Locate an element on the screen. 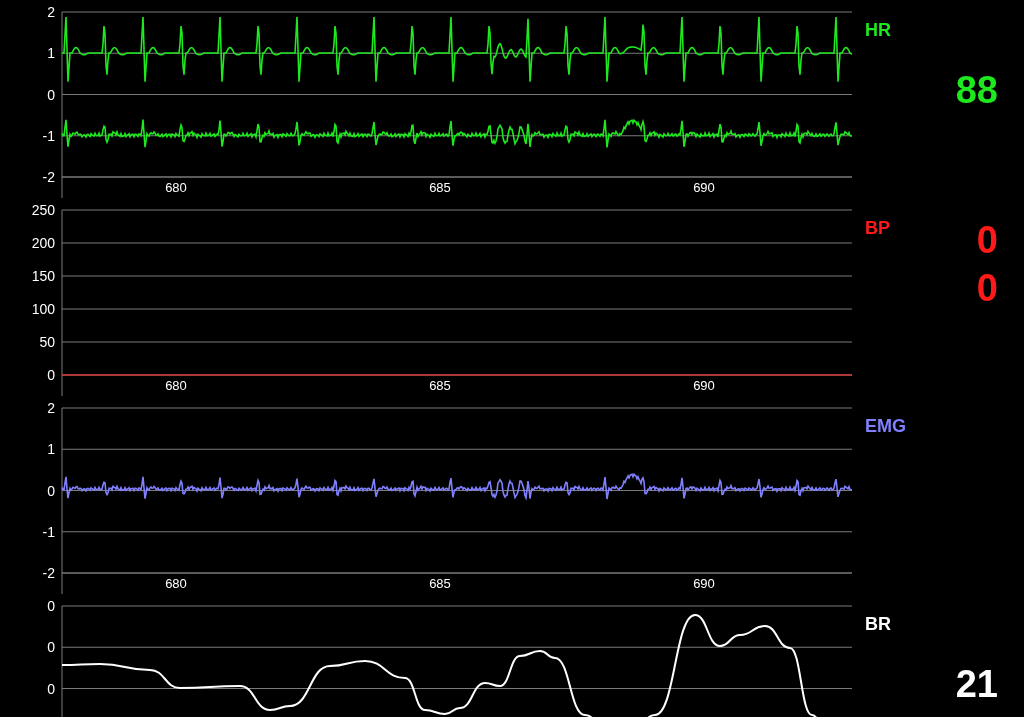  y-axis-label: 200 is located at coordinates (43, 243).